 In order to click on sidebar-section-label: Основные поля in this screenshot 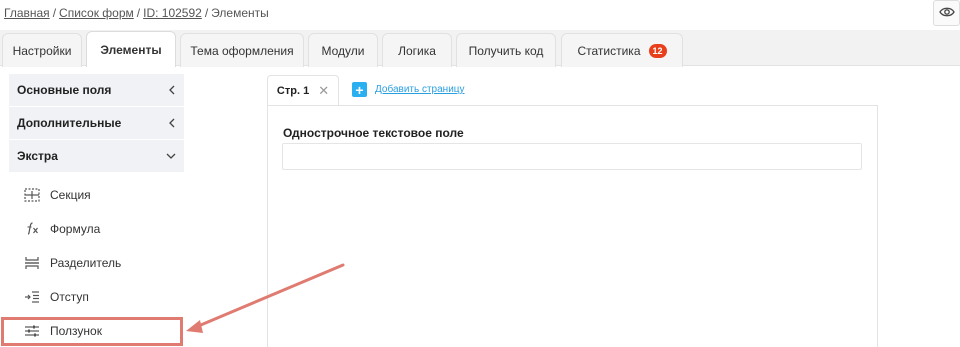, I will do `click(64, 90)`.